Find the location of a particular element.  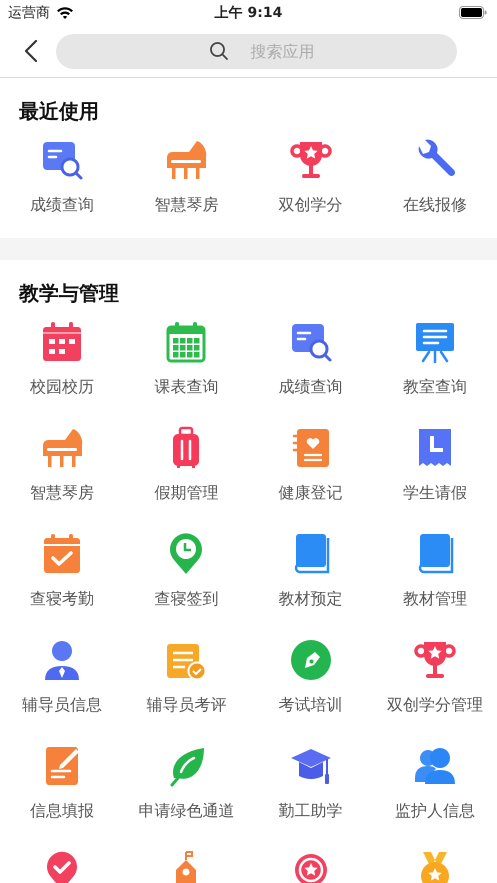

search-field: 搜索应用 is located at coordinates (256, 51).